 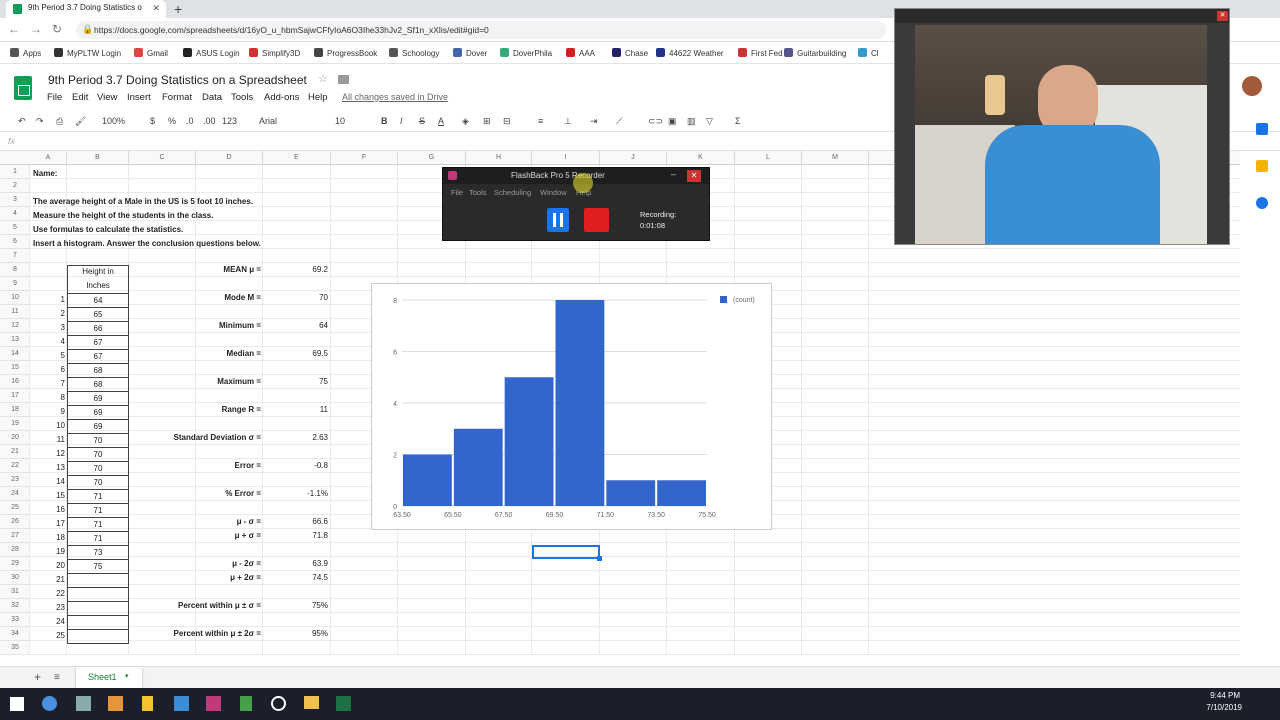 I want to click on menu-item-add-ons: Add-ons, so click(x=281, y=97).